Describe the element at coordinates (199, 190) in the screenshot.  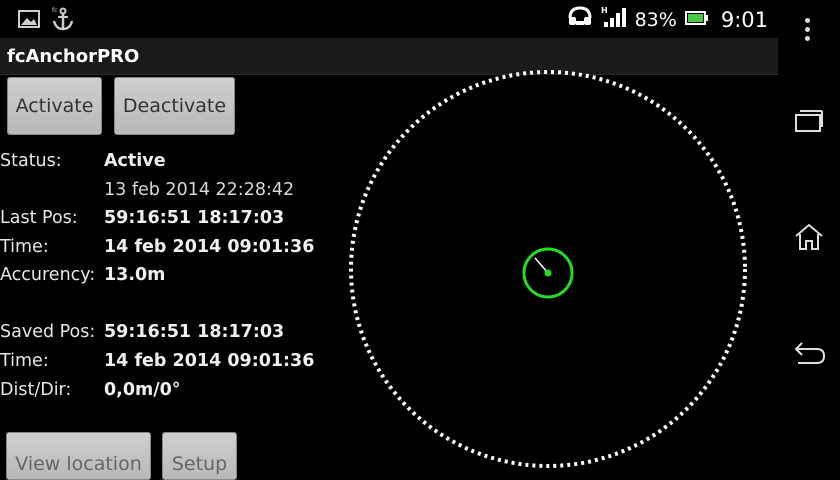
I see `activated-time-value: 13 feb 2014 22:28:42` at that location.